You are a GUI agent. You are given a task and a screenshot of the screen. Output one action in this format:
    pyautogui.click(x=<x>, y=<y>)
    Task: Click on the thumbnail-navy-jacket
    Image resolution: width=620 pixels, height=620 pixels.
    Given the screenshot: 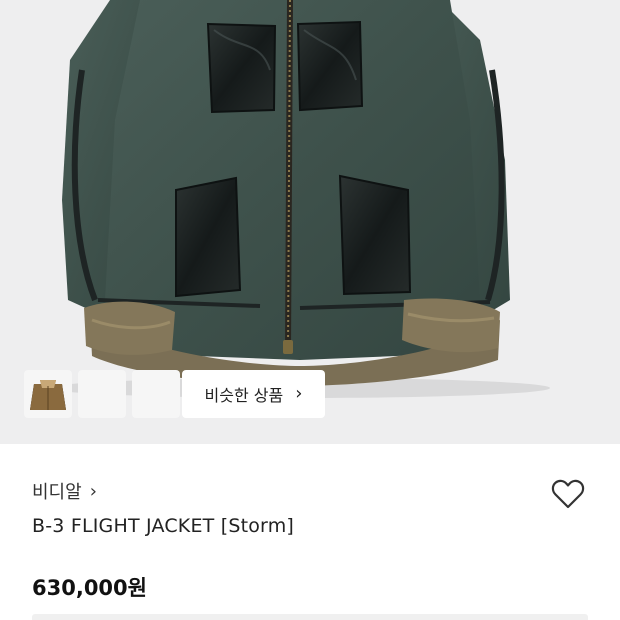 What is the action you would take?
    pyautogui.click(x=78, y=394)
    